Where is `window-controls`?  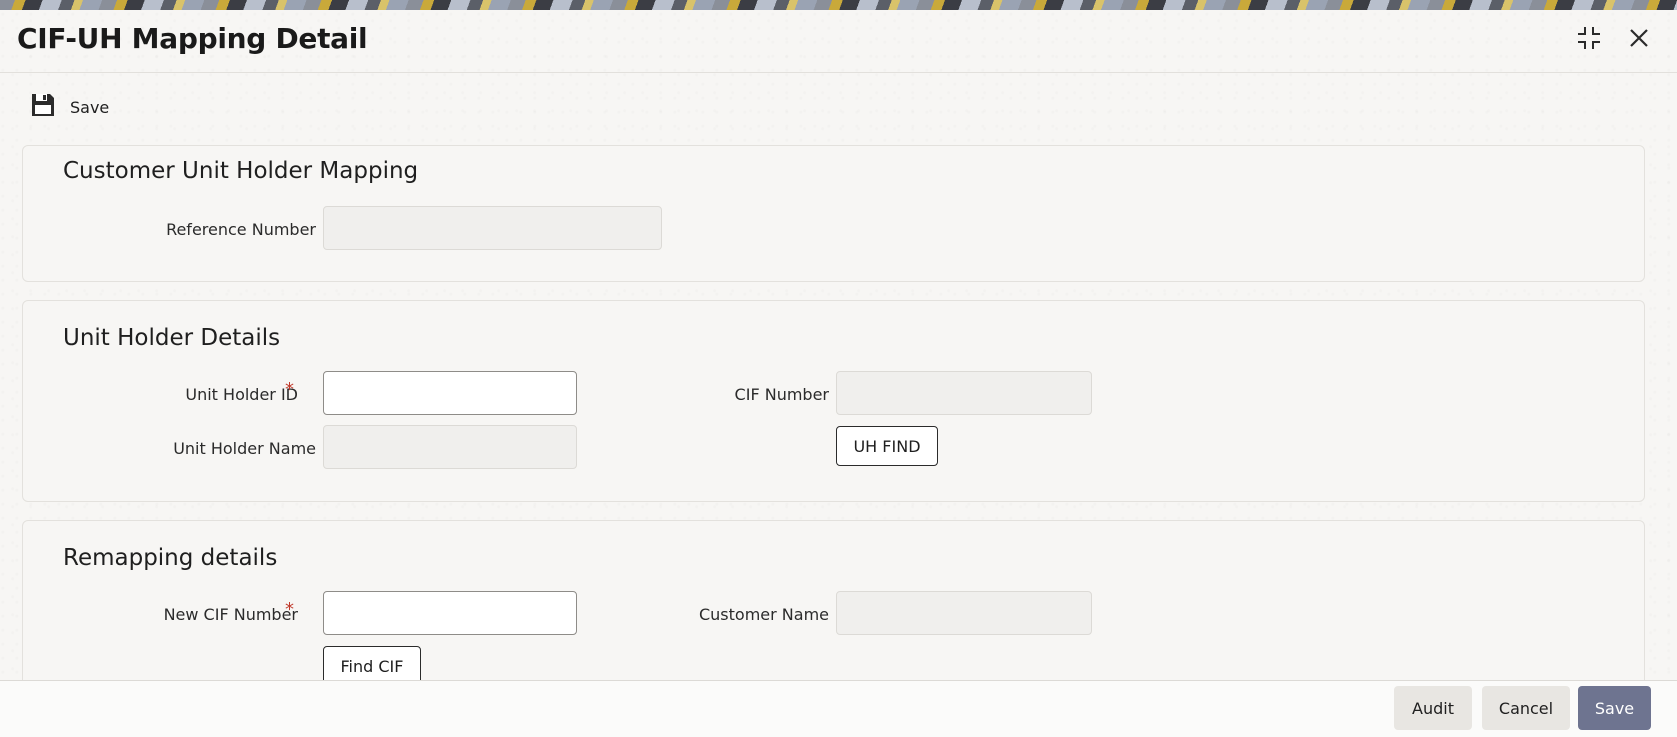
window-controls is located at coordinates (1614, 38).